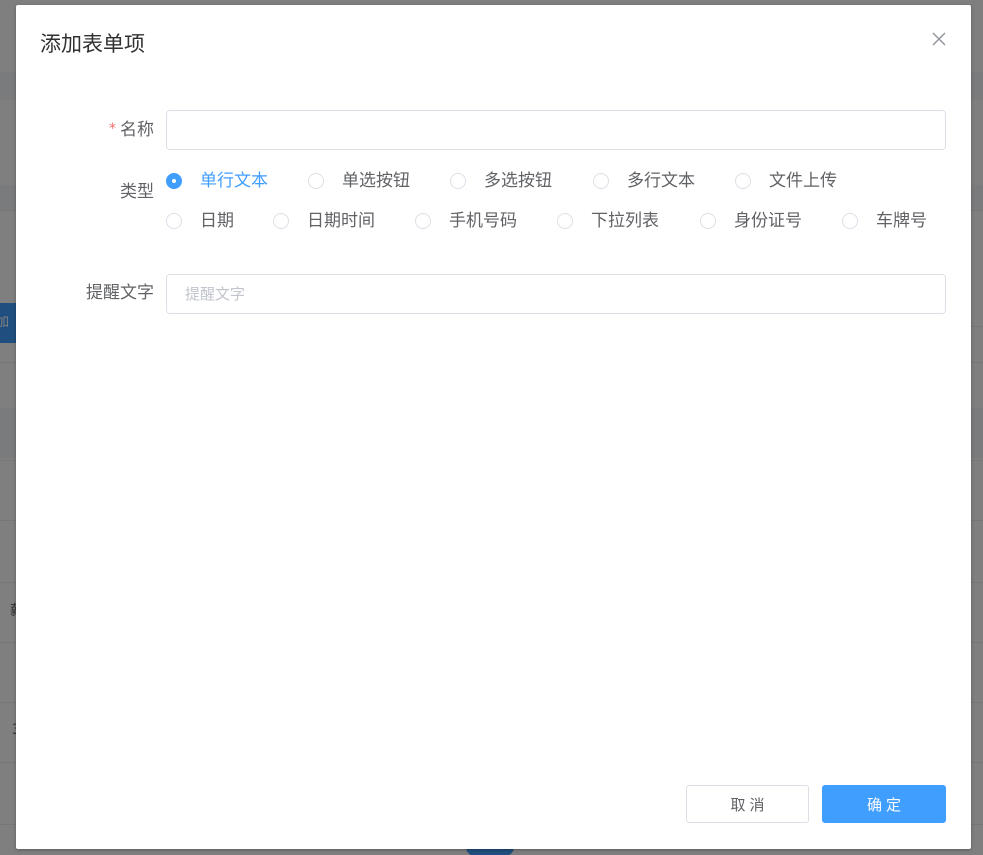 The image size is (983, 855). I want to click on type-field-label: 类型, so click(137, 192).